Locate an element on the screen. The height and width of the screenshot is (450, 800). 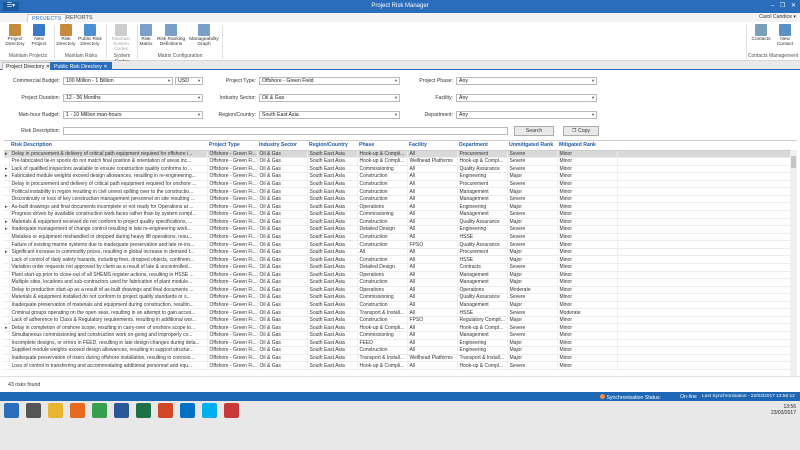
cell-phase: Construction is located at coordinates (382, 259).